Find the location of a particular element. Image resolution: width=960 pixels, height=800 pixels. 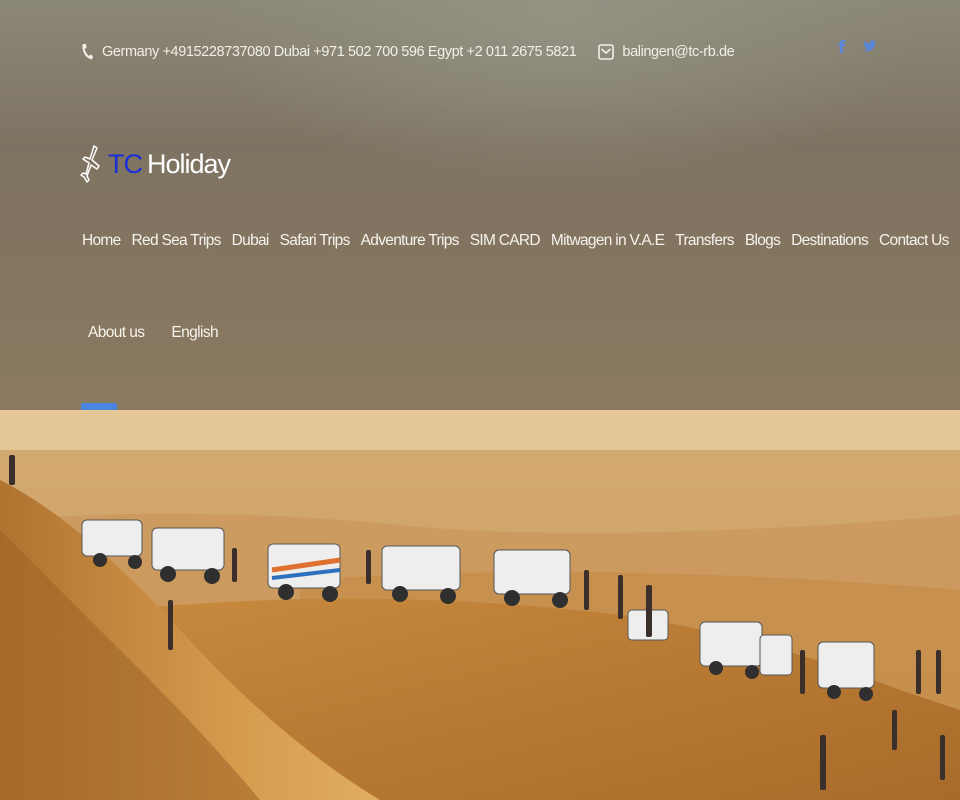

email-link: balingen@tc-rb.de is located at coordinates (678, 52).